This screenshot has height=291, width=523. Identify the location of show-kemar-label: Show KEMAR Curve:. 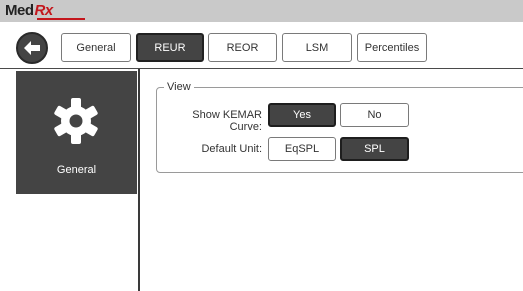
(227, 121).